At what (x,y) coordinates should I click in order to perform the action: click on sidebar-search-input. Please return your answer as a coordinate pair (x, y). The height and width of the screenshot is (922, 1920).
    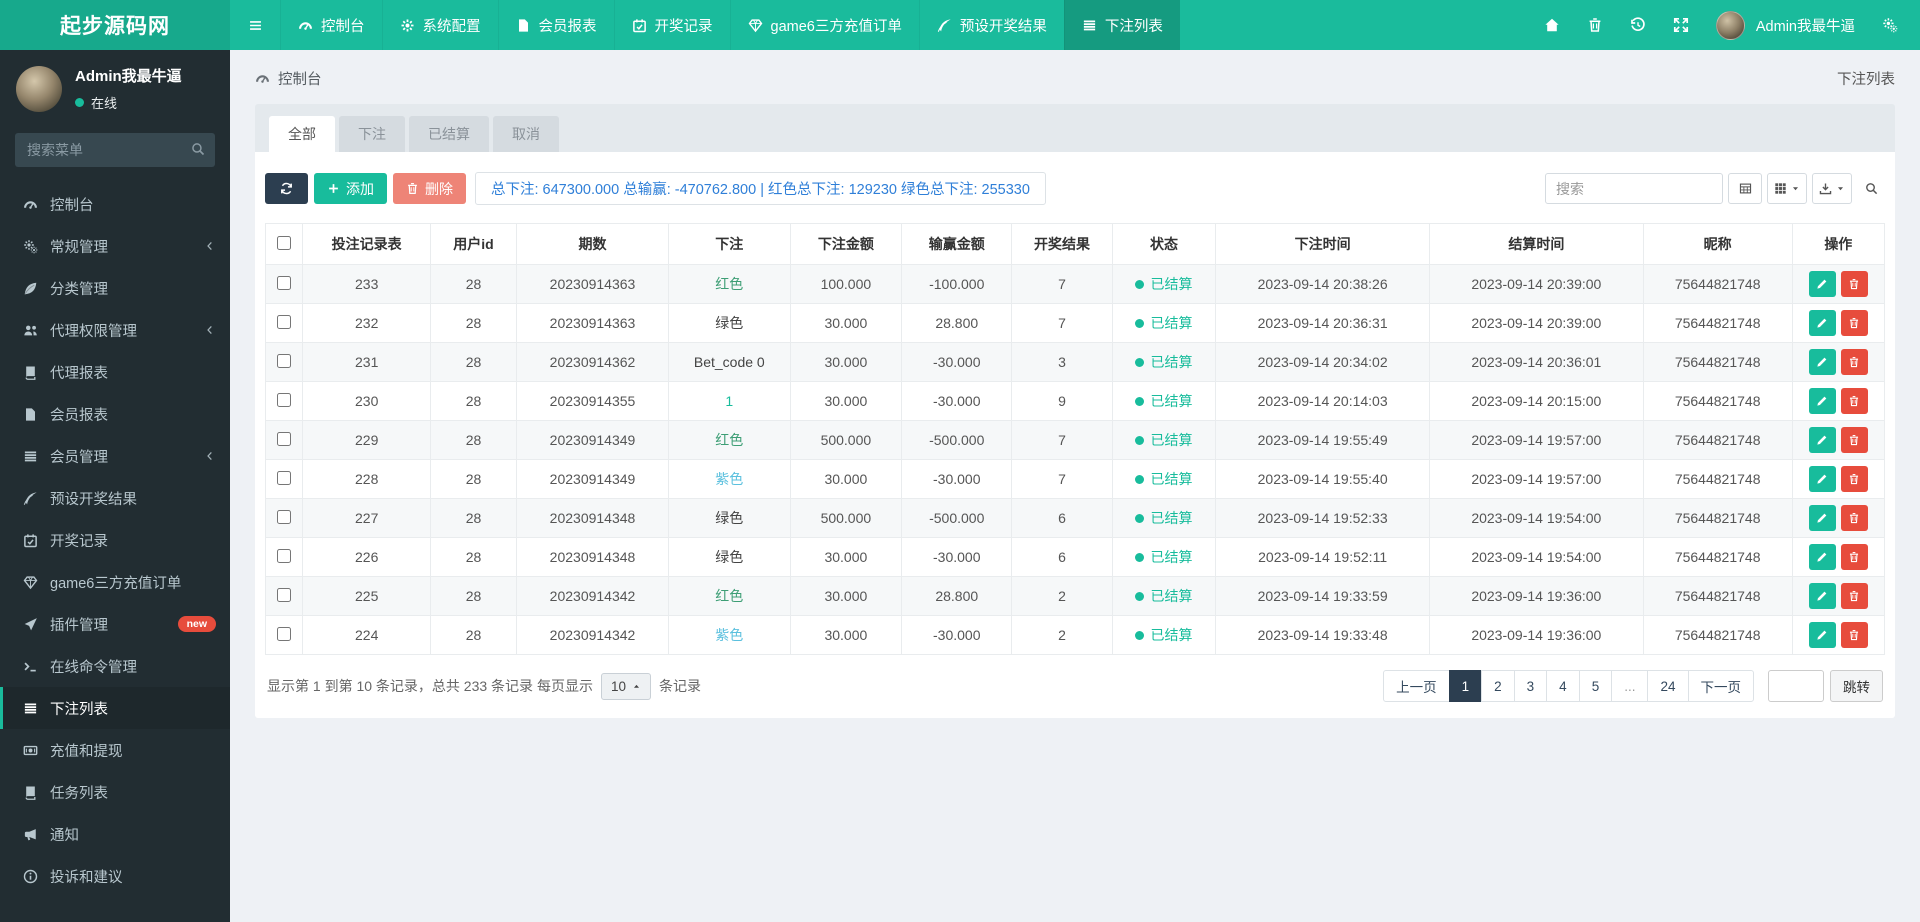
    Looking at the image, I should click on (115, 150).